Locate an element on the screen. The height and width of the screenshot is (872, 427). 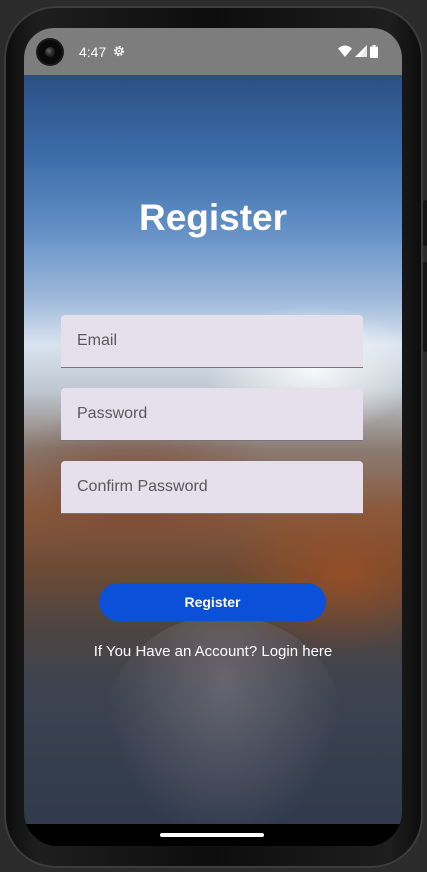
cellular-signal-icon is located at coordinates (361, 51).